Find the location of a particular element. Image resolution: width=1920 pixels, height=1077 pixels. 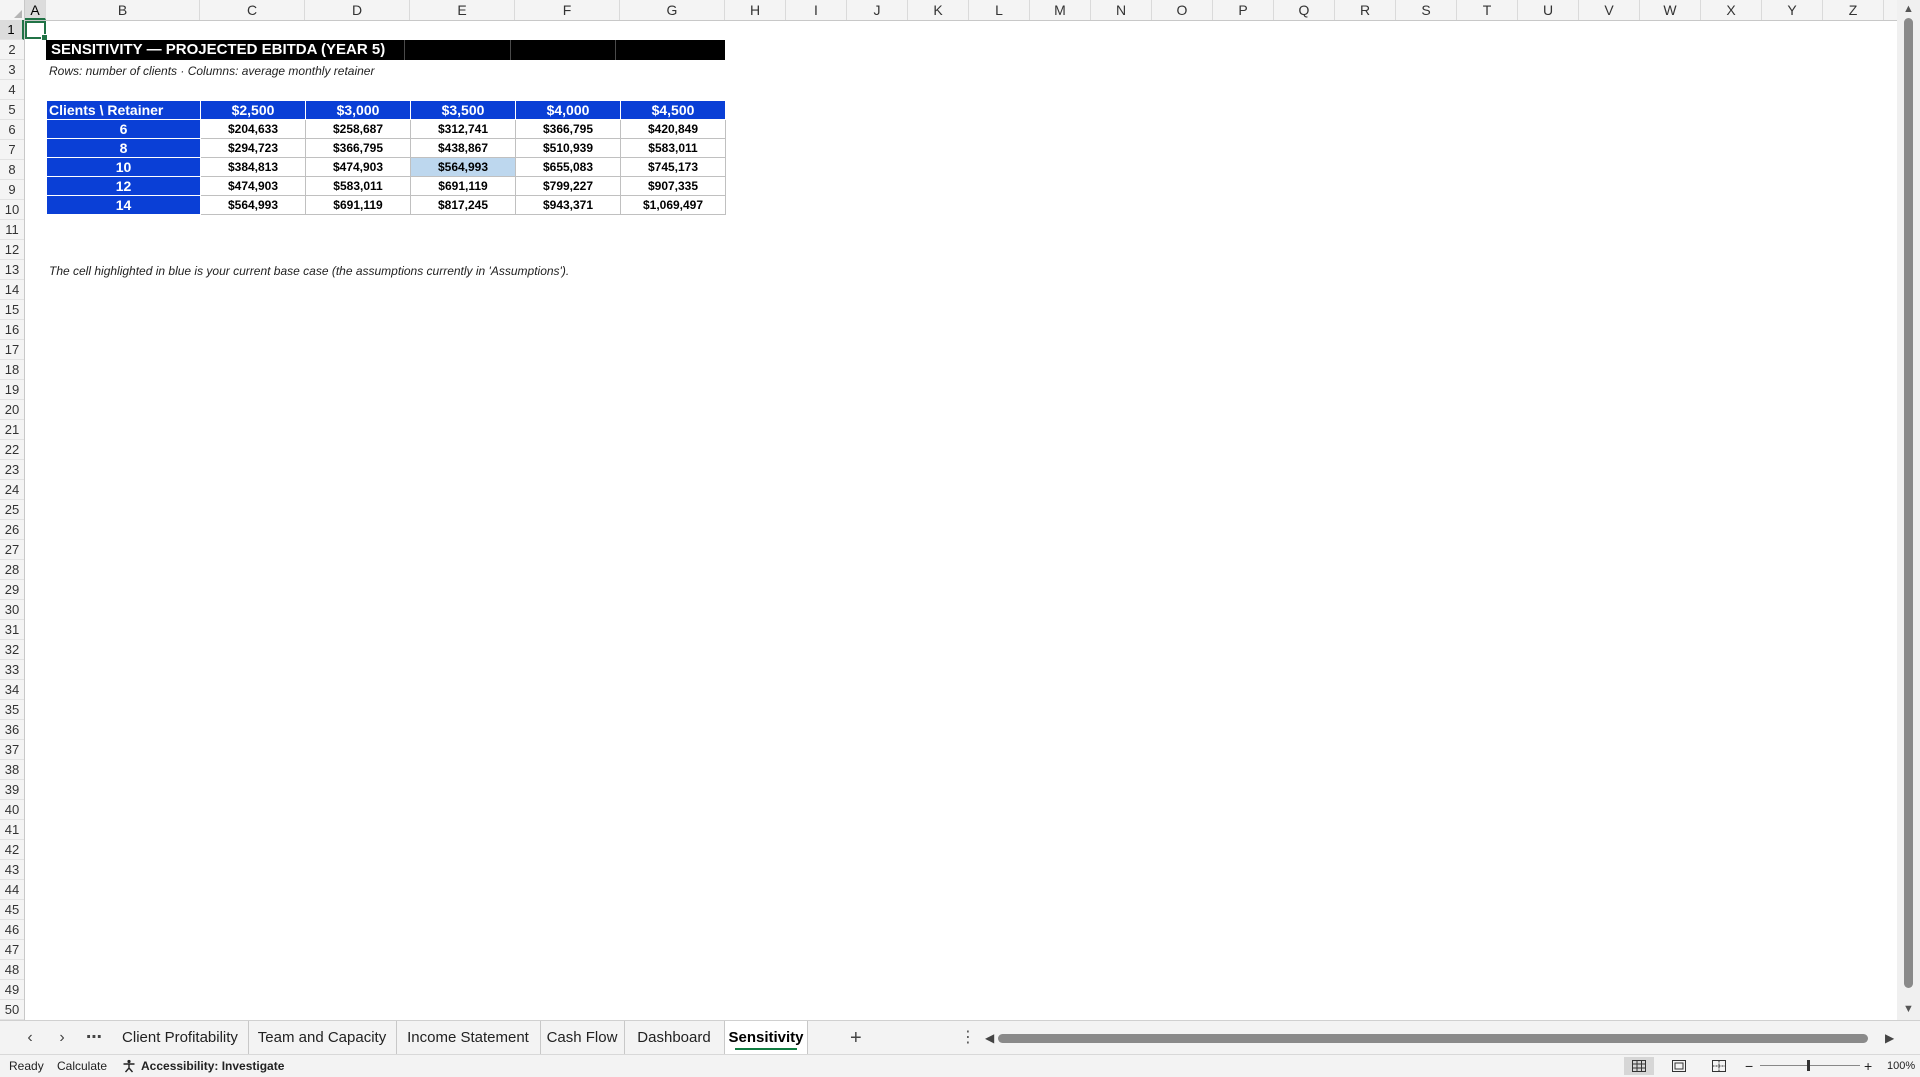

column-header-u: U is located at coordinates (1548, 10).